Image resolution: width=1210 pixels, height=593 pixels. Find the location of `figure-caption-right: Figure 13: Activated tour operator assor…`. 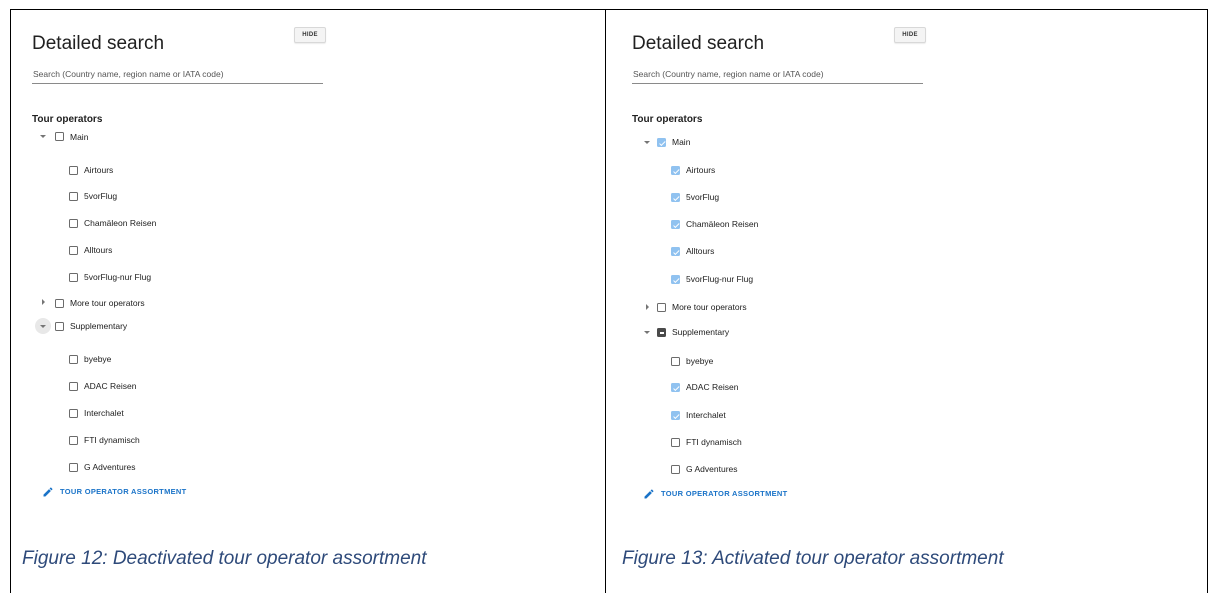

figure-caption-right: Figure 13: Activated tour operator assor… is located at coordinates (813, 558).